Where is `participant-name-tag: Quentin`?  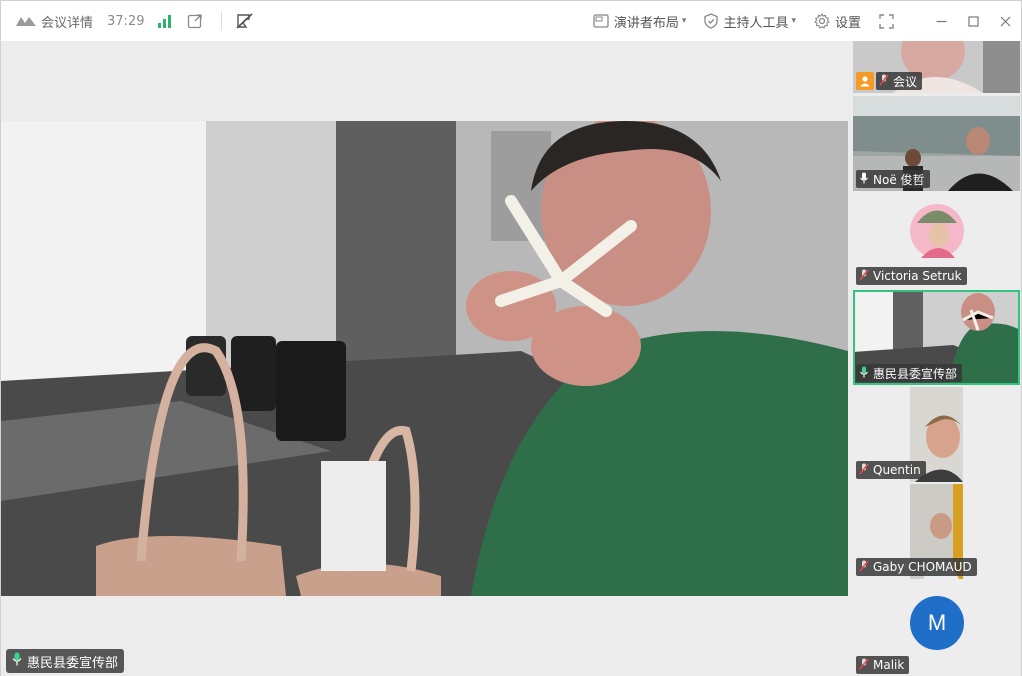 participant-name-tag: Quentin is located at coordinates (891, 470).